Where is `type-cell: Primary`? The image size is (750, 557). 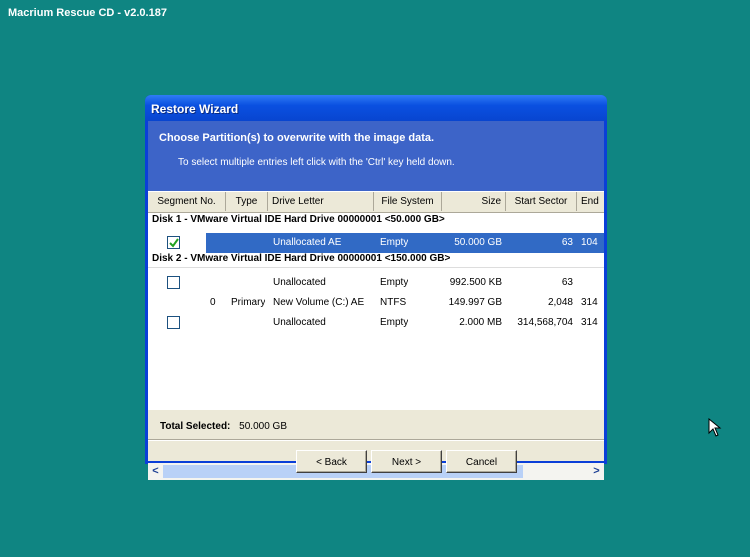
type-cell: Primary is located at coordinates (248, 302).